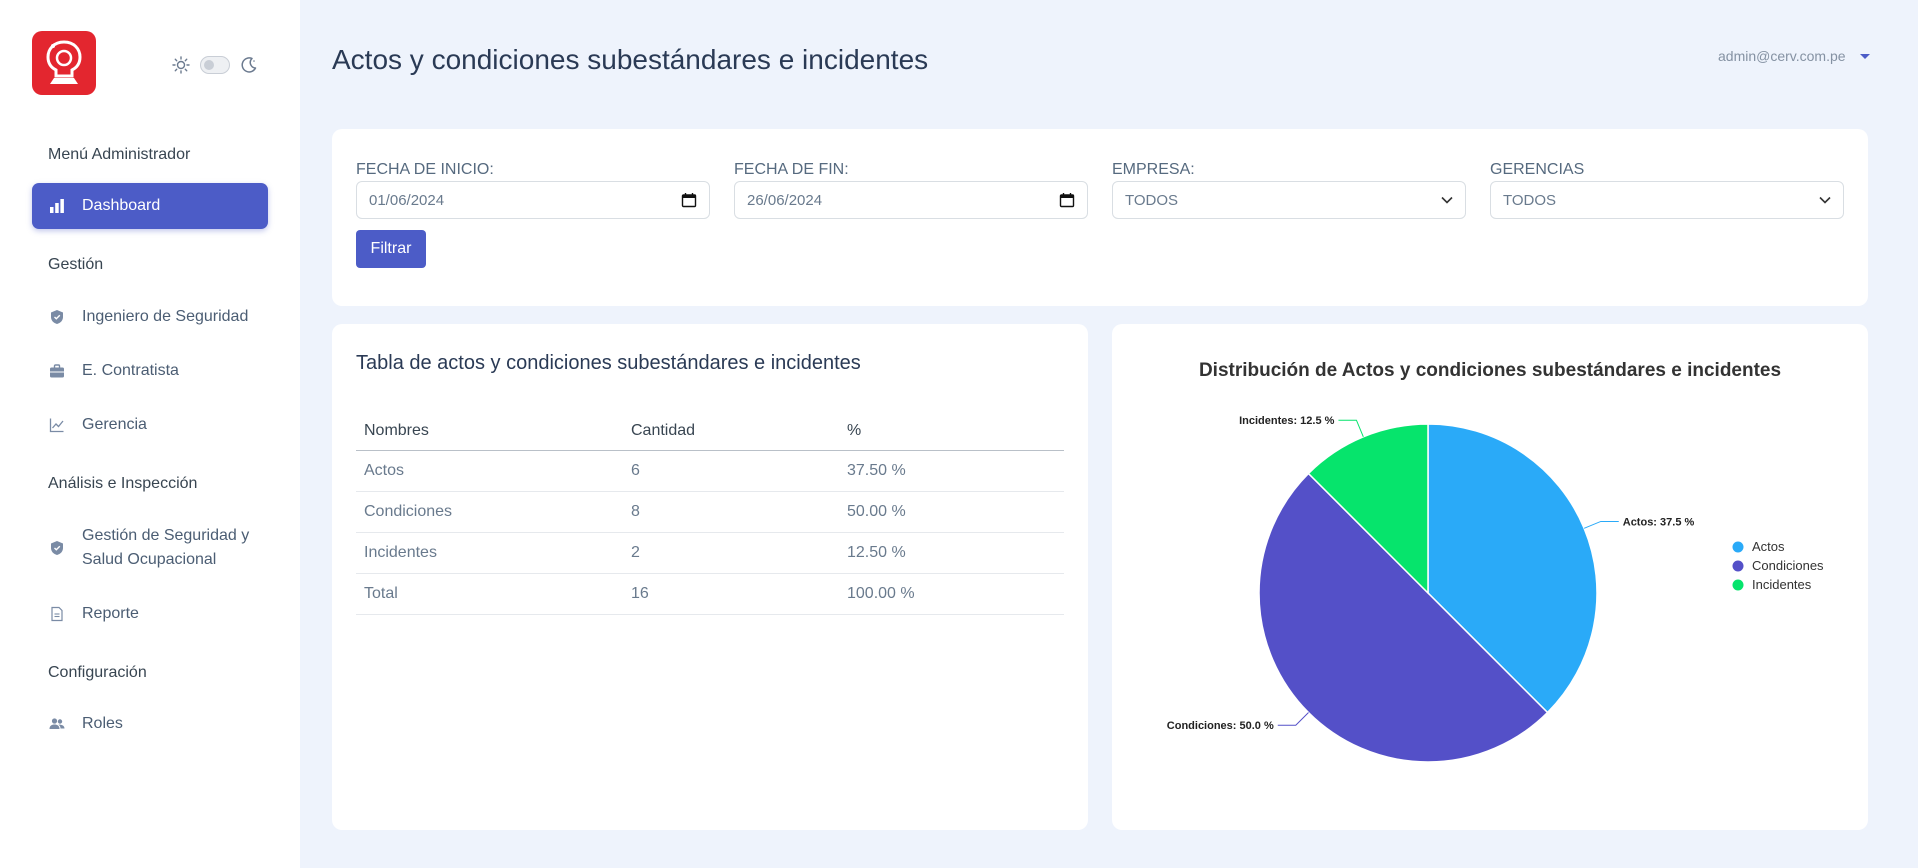 The image size is (1918, 868). Describe the element at coordinates (489, 512) in the screenshot. I see `table-cell: Condiciones` at that location.